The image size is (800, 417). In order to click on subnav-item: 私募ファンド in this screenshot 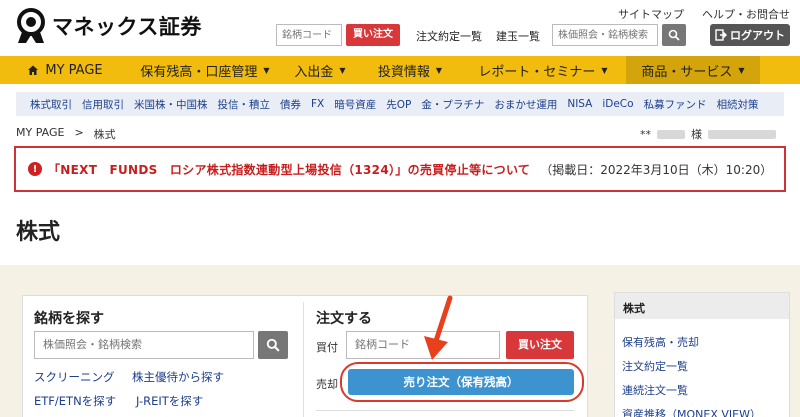, I will do `click(675, 104)`.